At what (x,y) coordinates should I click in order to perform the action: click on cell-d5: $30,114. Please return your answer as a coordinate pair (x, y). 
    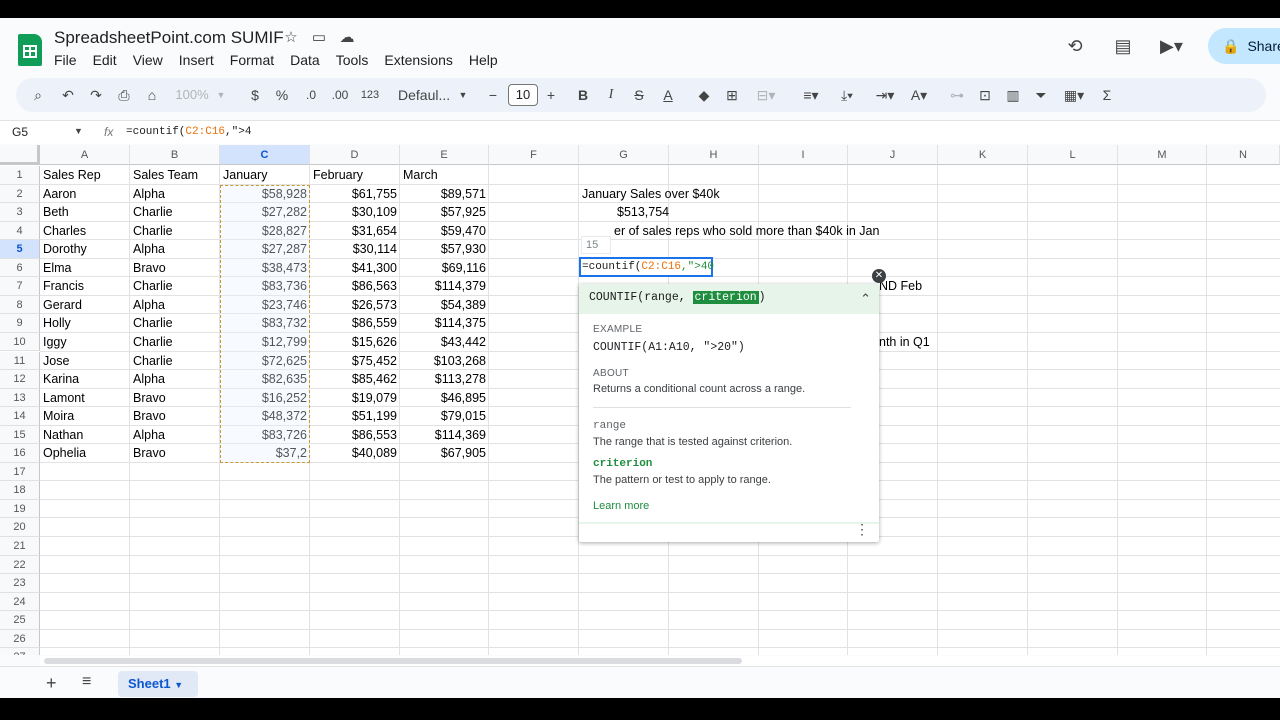
    Looking at the image, I should click on (355, 249).